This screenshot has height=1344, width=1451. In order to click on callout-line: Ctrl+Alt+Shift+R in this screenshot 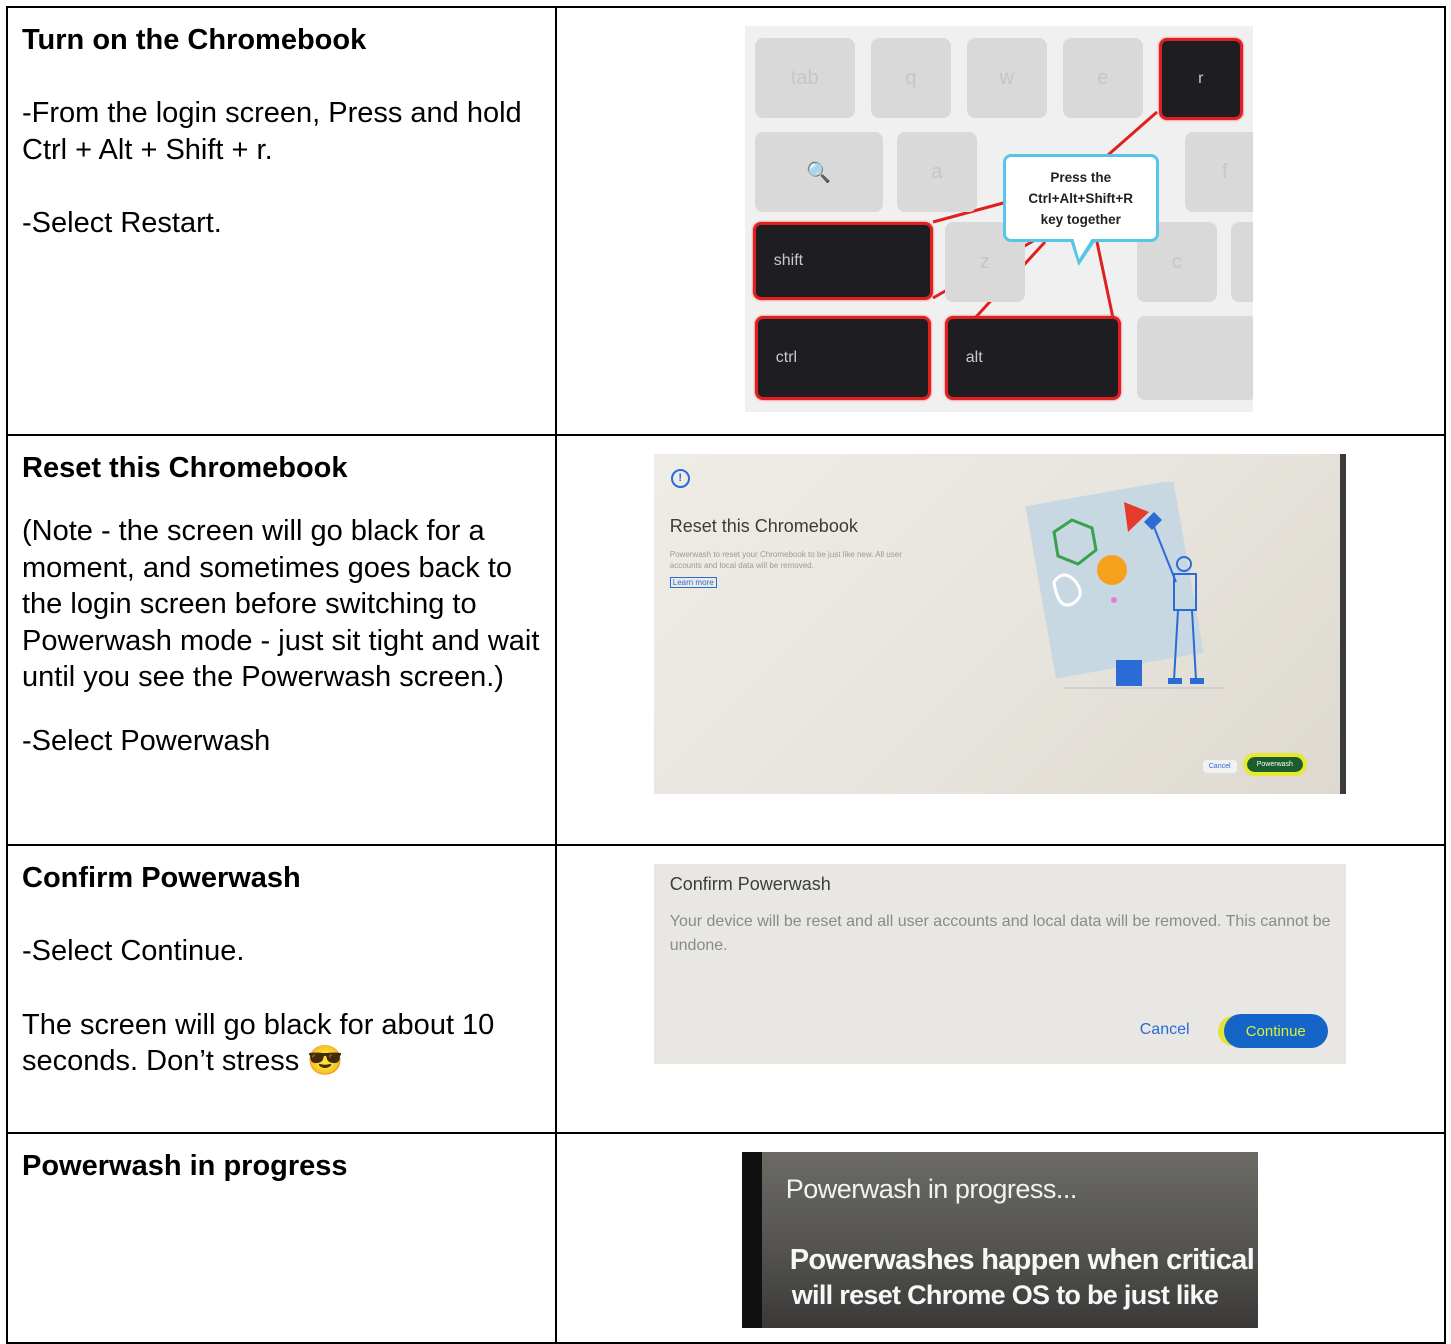, I will do `click(1081, 198)`.